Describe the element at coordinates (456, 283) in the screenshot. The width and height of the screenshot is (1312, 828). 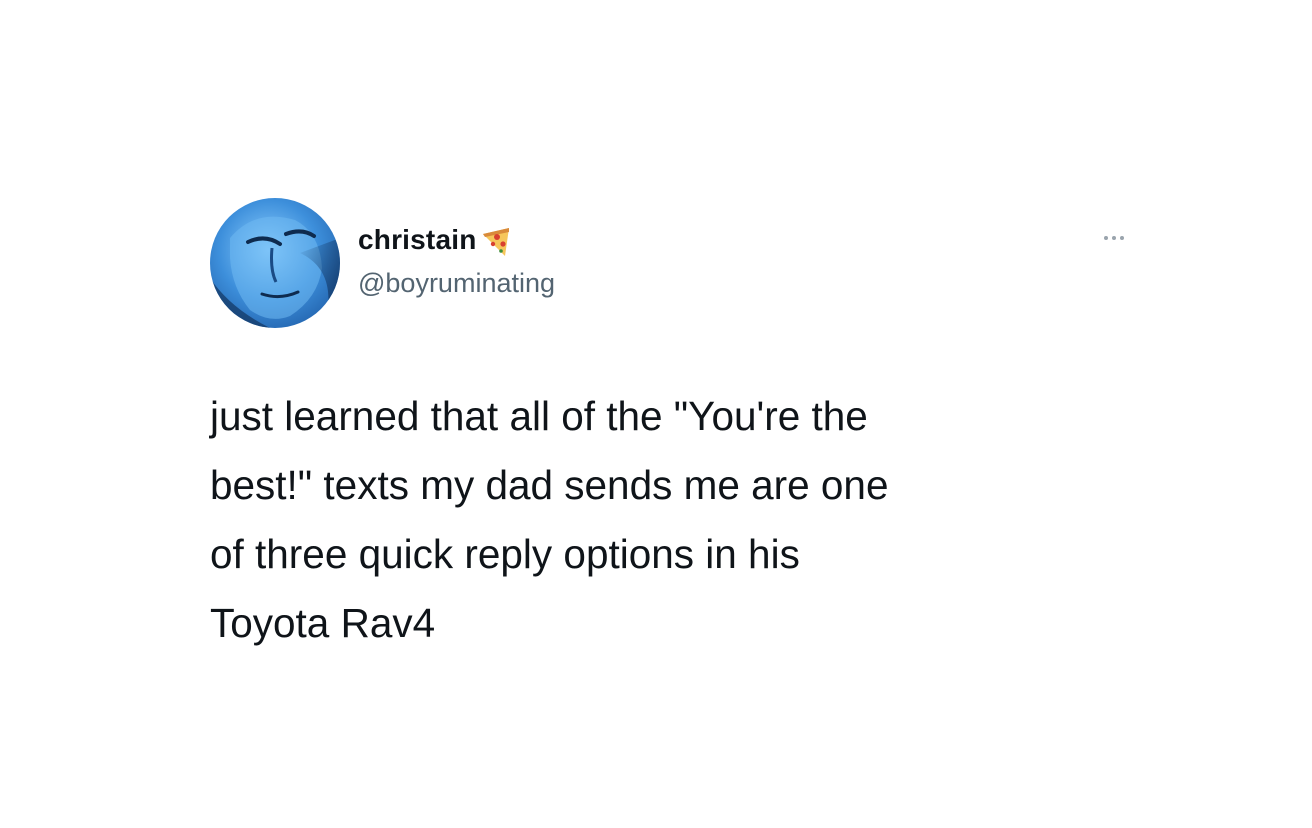
I see `author-handle: @boyruminating` at that location.